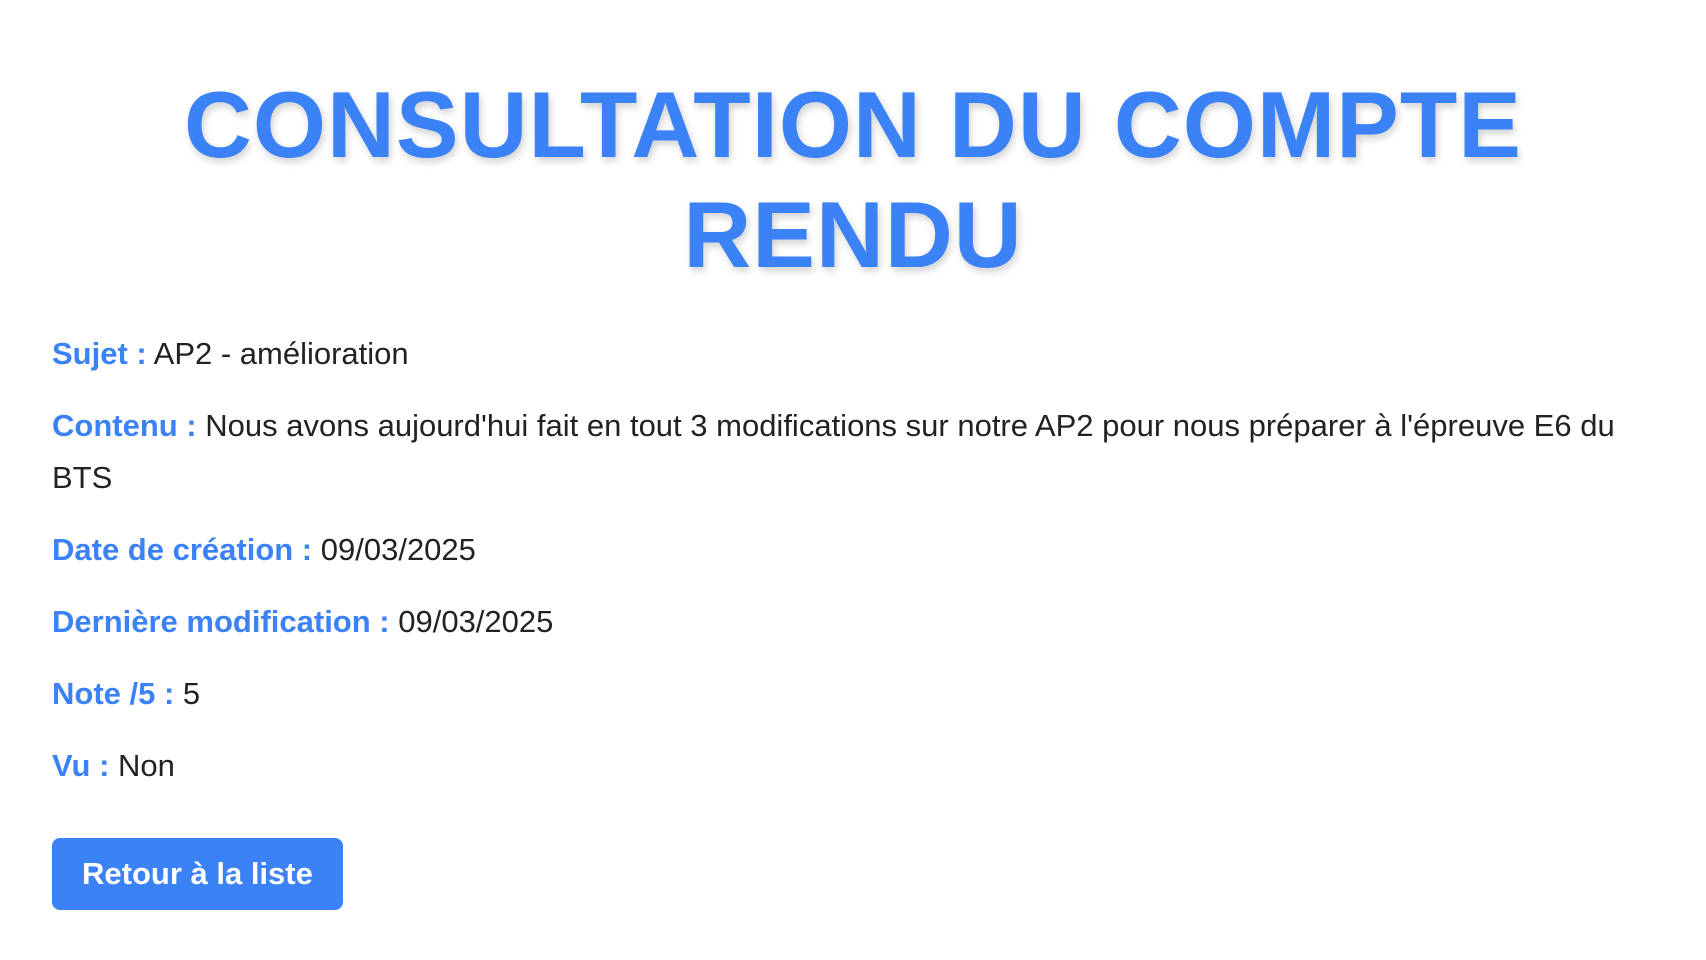 The height and width of the screenshot is (960, 1706). I want to click on field-sujet: Sujet : AP2 - amélioration, so click(852, 354).